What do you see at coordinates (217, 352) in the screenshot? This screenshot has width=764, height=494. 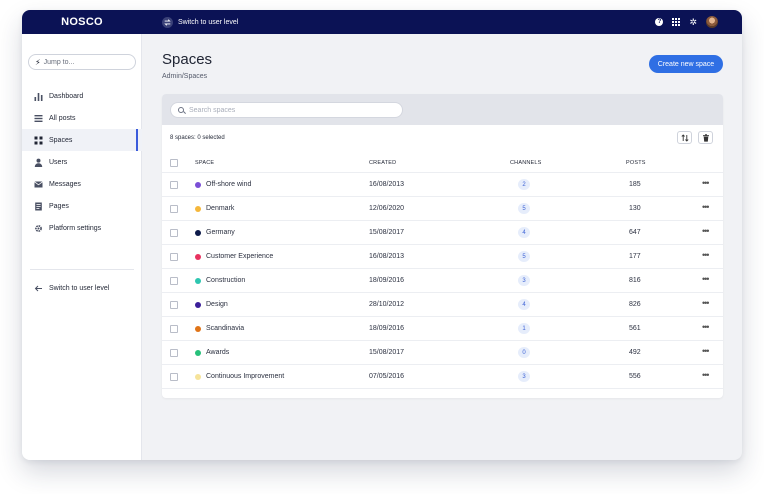 I see `space-name: Awards` at bounding box center [217, 352].